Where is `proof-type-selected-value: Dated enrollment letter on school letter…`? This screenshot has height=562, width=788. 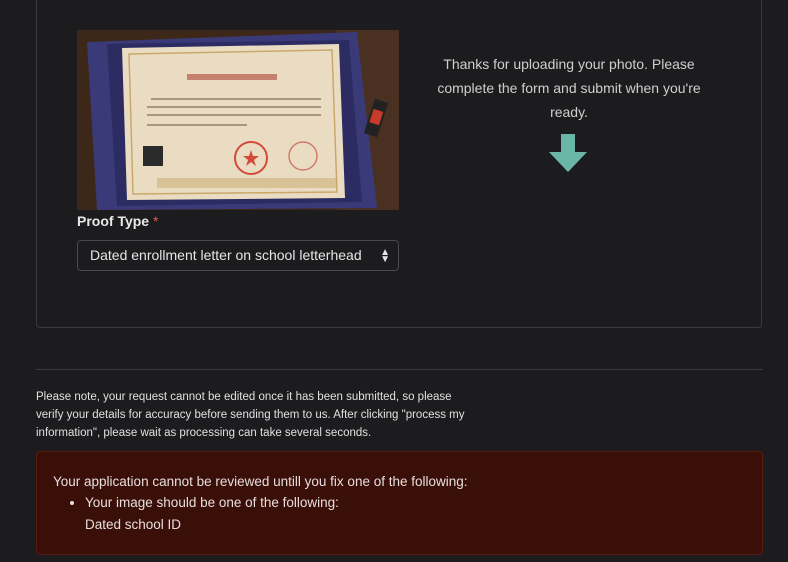
proof-type-selected-value: Dated enrollment letter on school letter… is located at coordinates (226, 255).